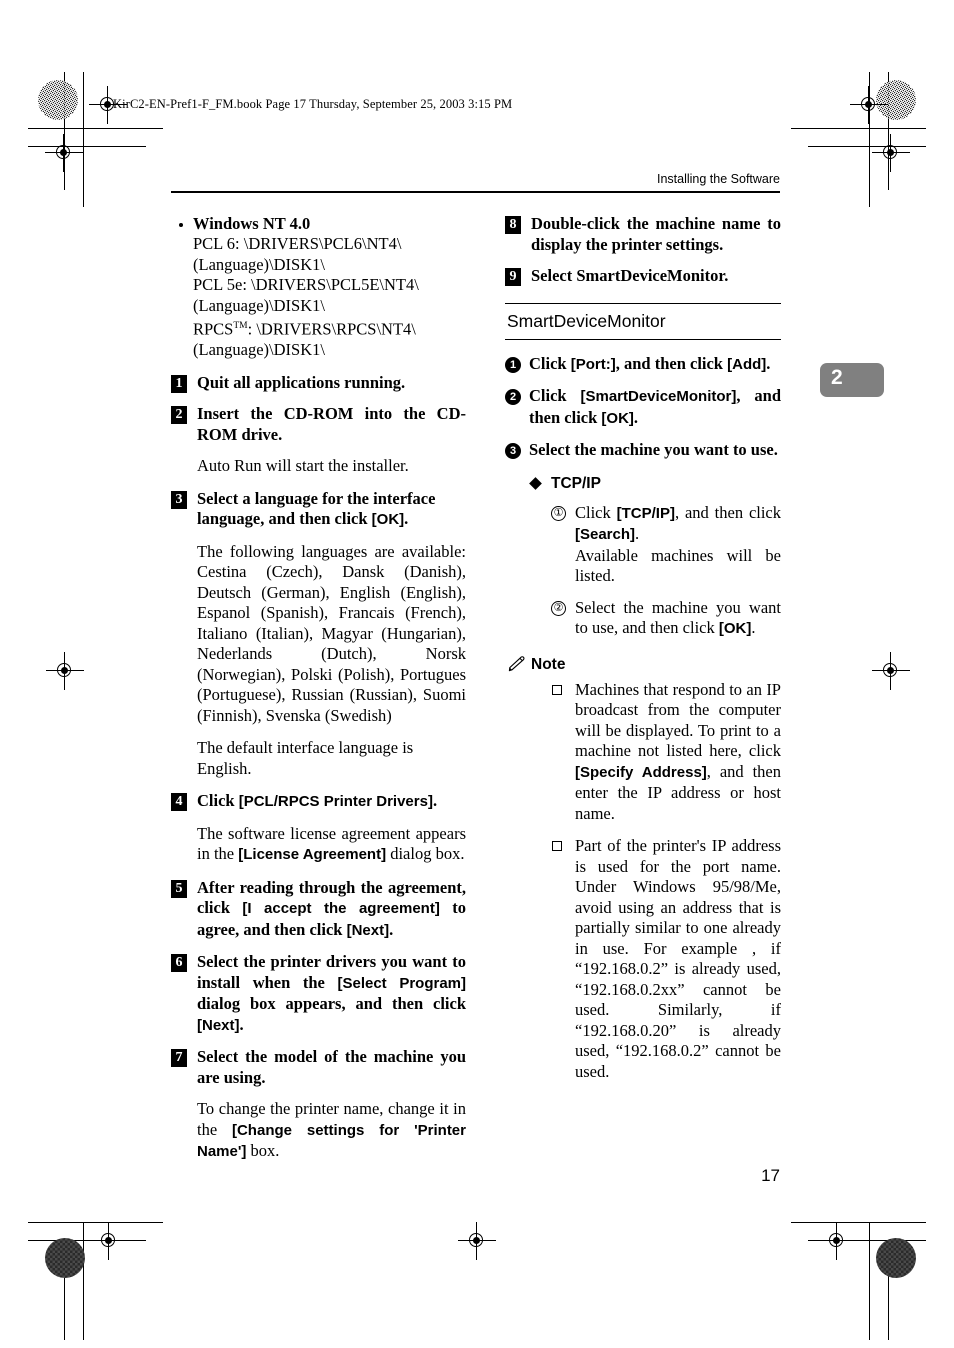  What do you see at coordinates (643, 665) in the screenshot?
I see `note-heading: Note` at bounding box center [643, 665].